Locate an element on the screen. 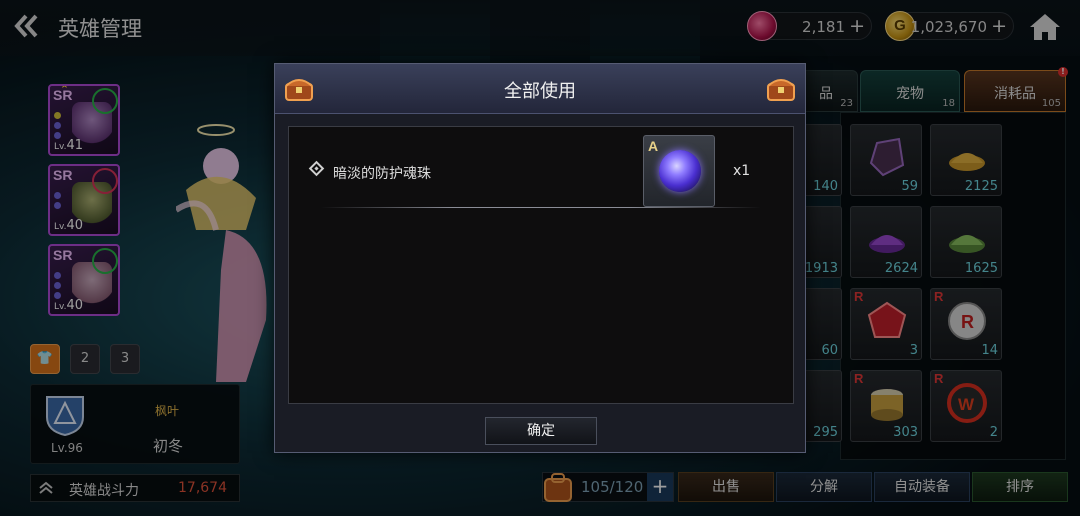  use-item-row: 暗淡的防护魂珠 A x1 is located at coordinates (529, 168).